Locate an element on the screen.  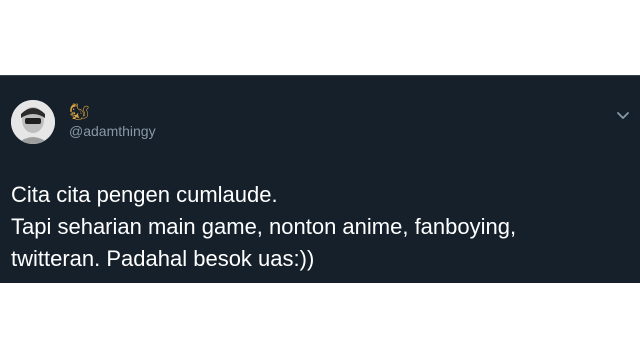
display-name: 🐿 is located at coordinates (112, 112).